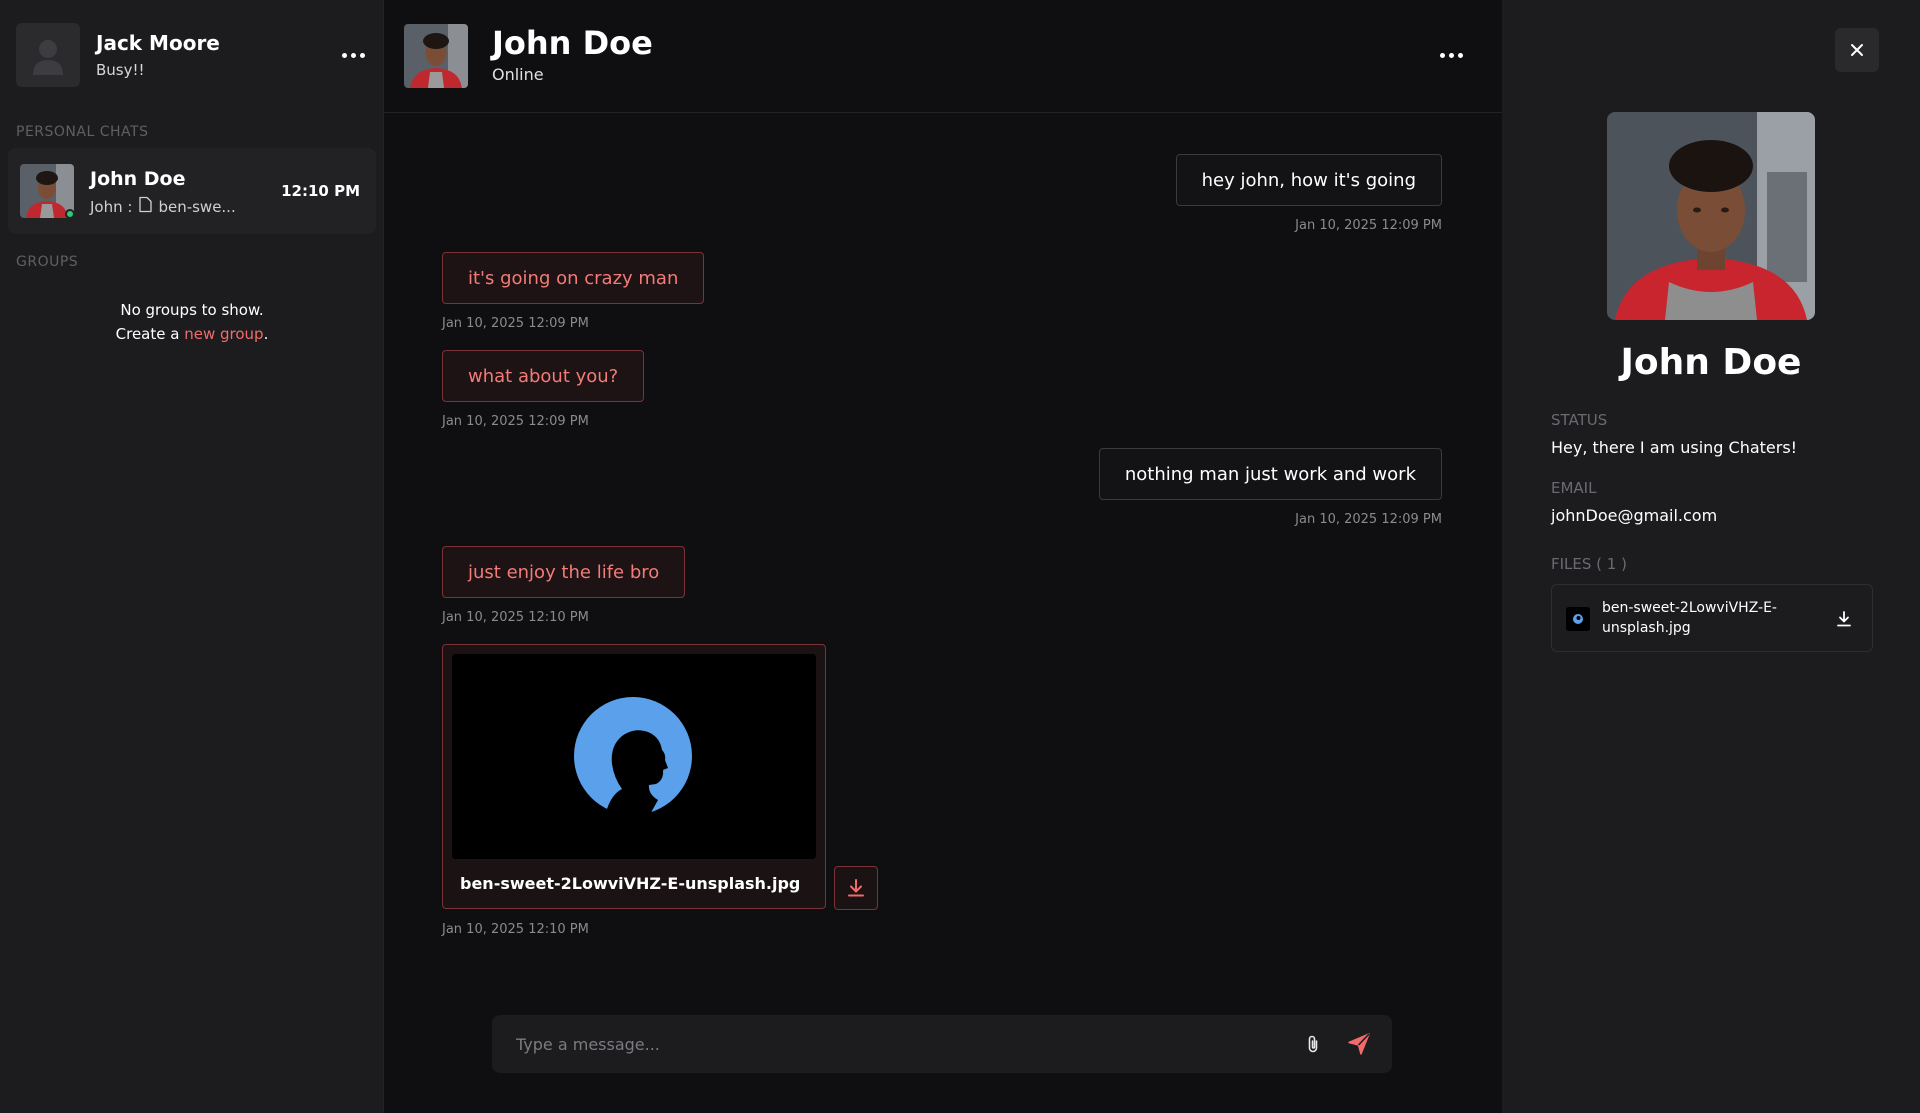 This screenshot has width=1920, height=1113. Describe the element at coordinates (111, 206) in the screenshot. I see `chat-preview-sender: John :` at that location.